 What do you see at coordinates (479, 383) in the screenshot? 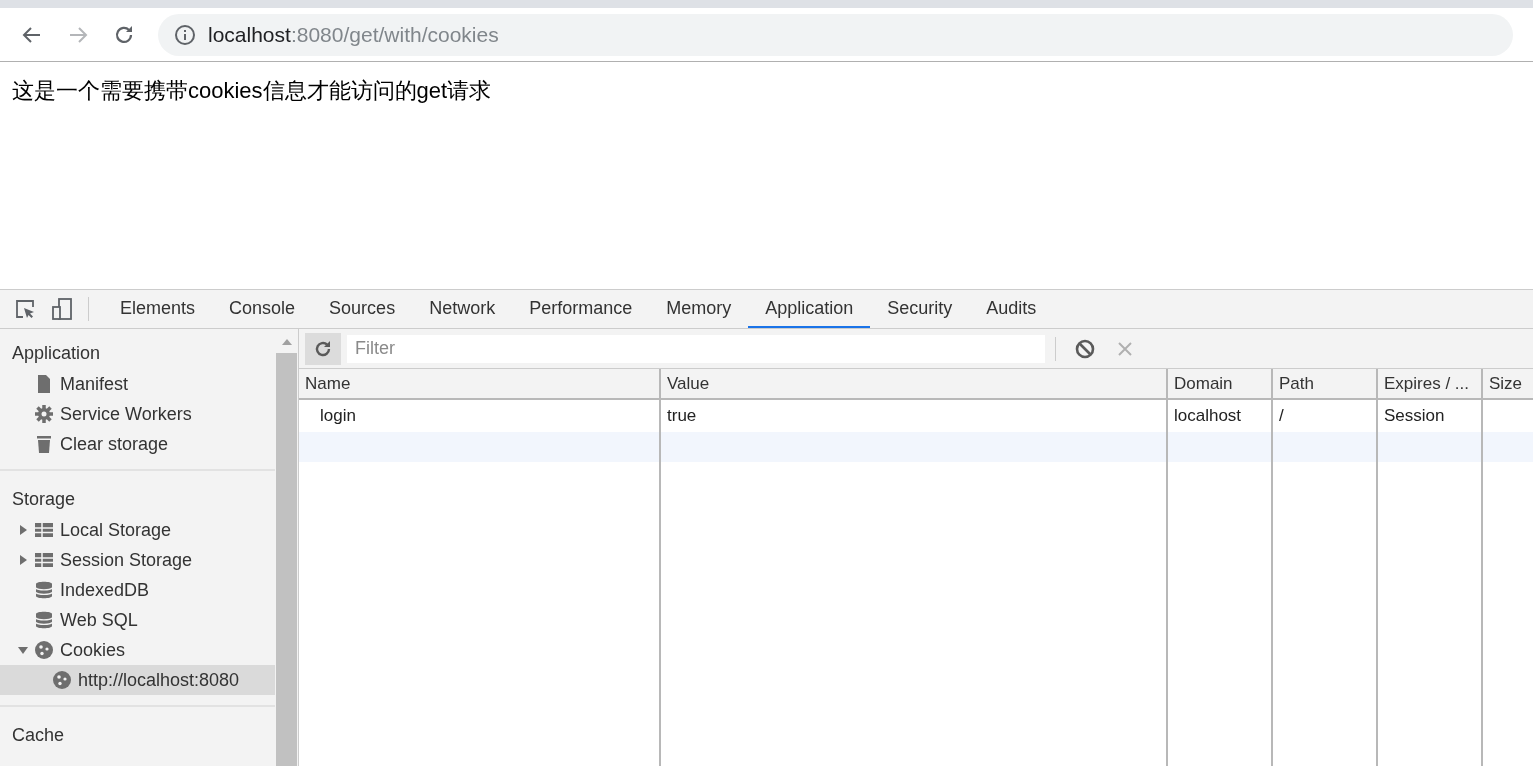
I see `column-header: Name` at bounding box center [479, 383].